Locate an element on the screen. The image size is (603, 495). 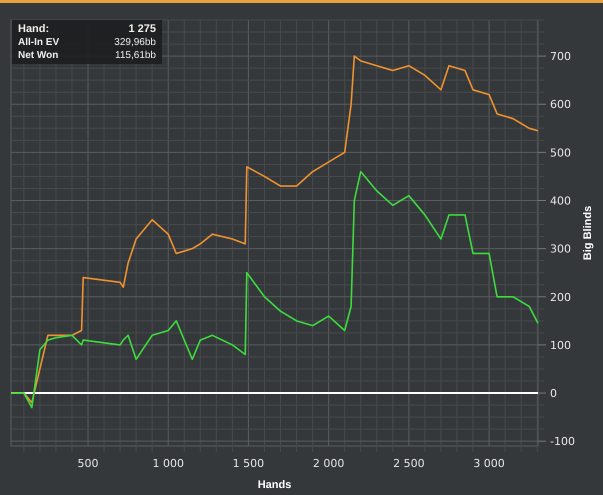
tooltip-value: 1 275 is located at coordinates (141, 29).